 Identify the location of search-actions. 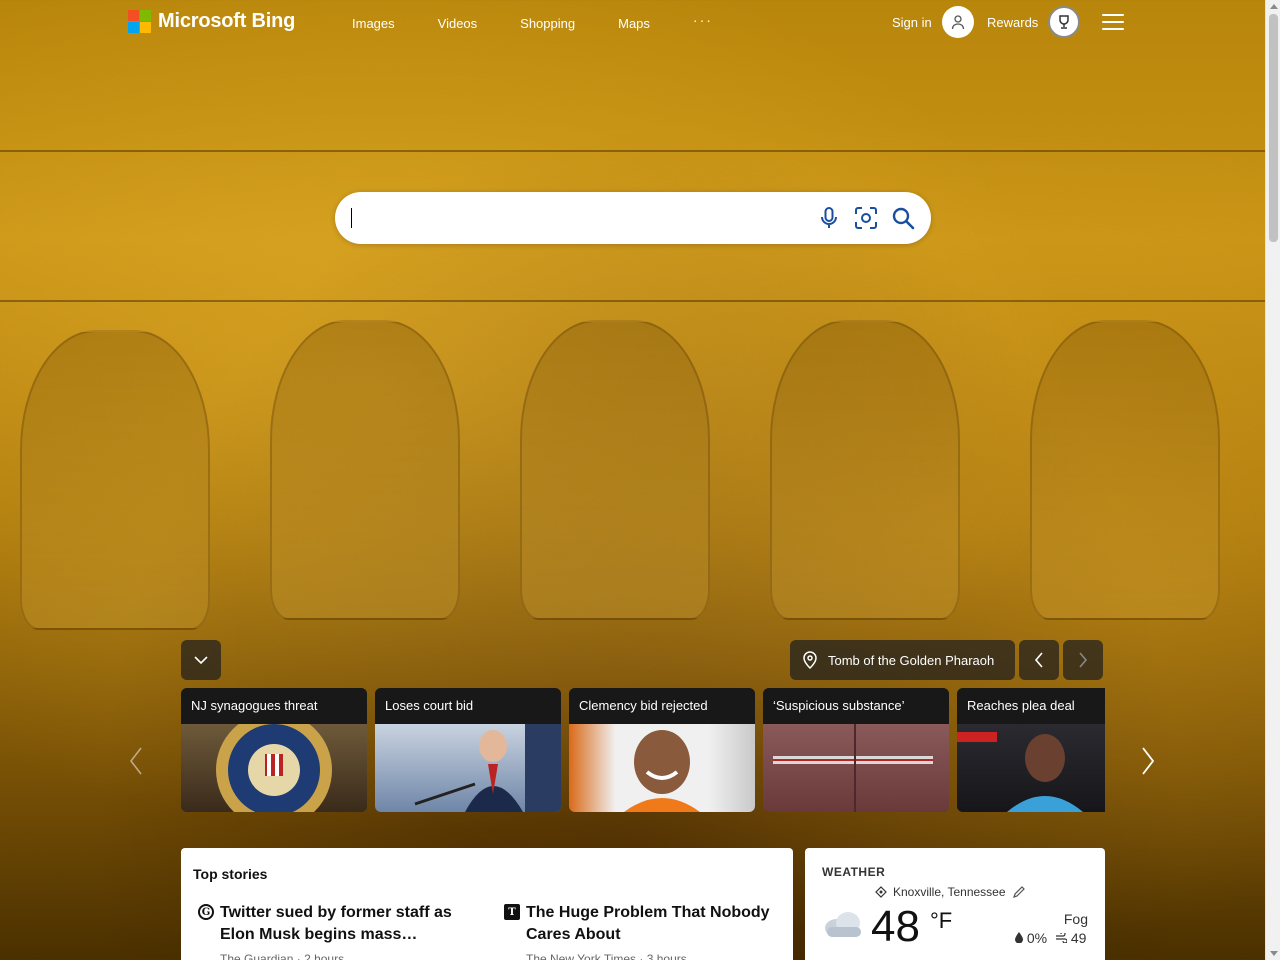
(861, 218).